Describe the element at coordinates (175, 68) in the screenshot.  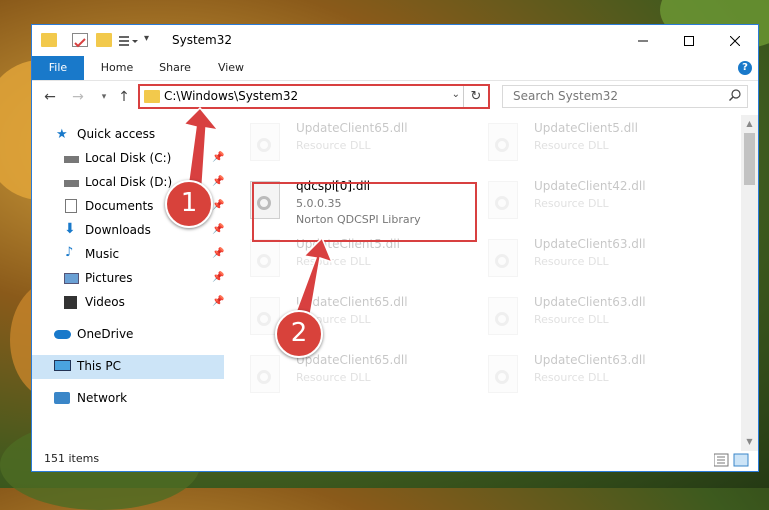
I see `tab-share: Share` at that location.